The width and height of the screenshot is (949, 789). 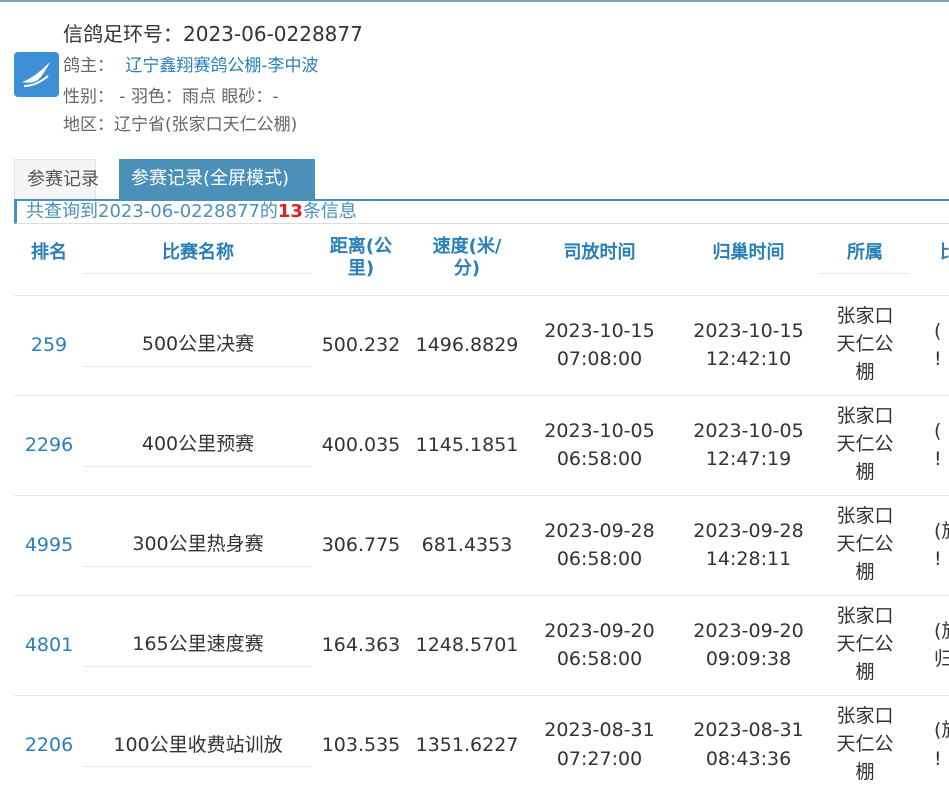 What do you see at coordinates (467, 745) in the screenshot?
I see `speed: 1351.6227` at bounding box center [467, 745].